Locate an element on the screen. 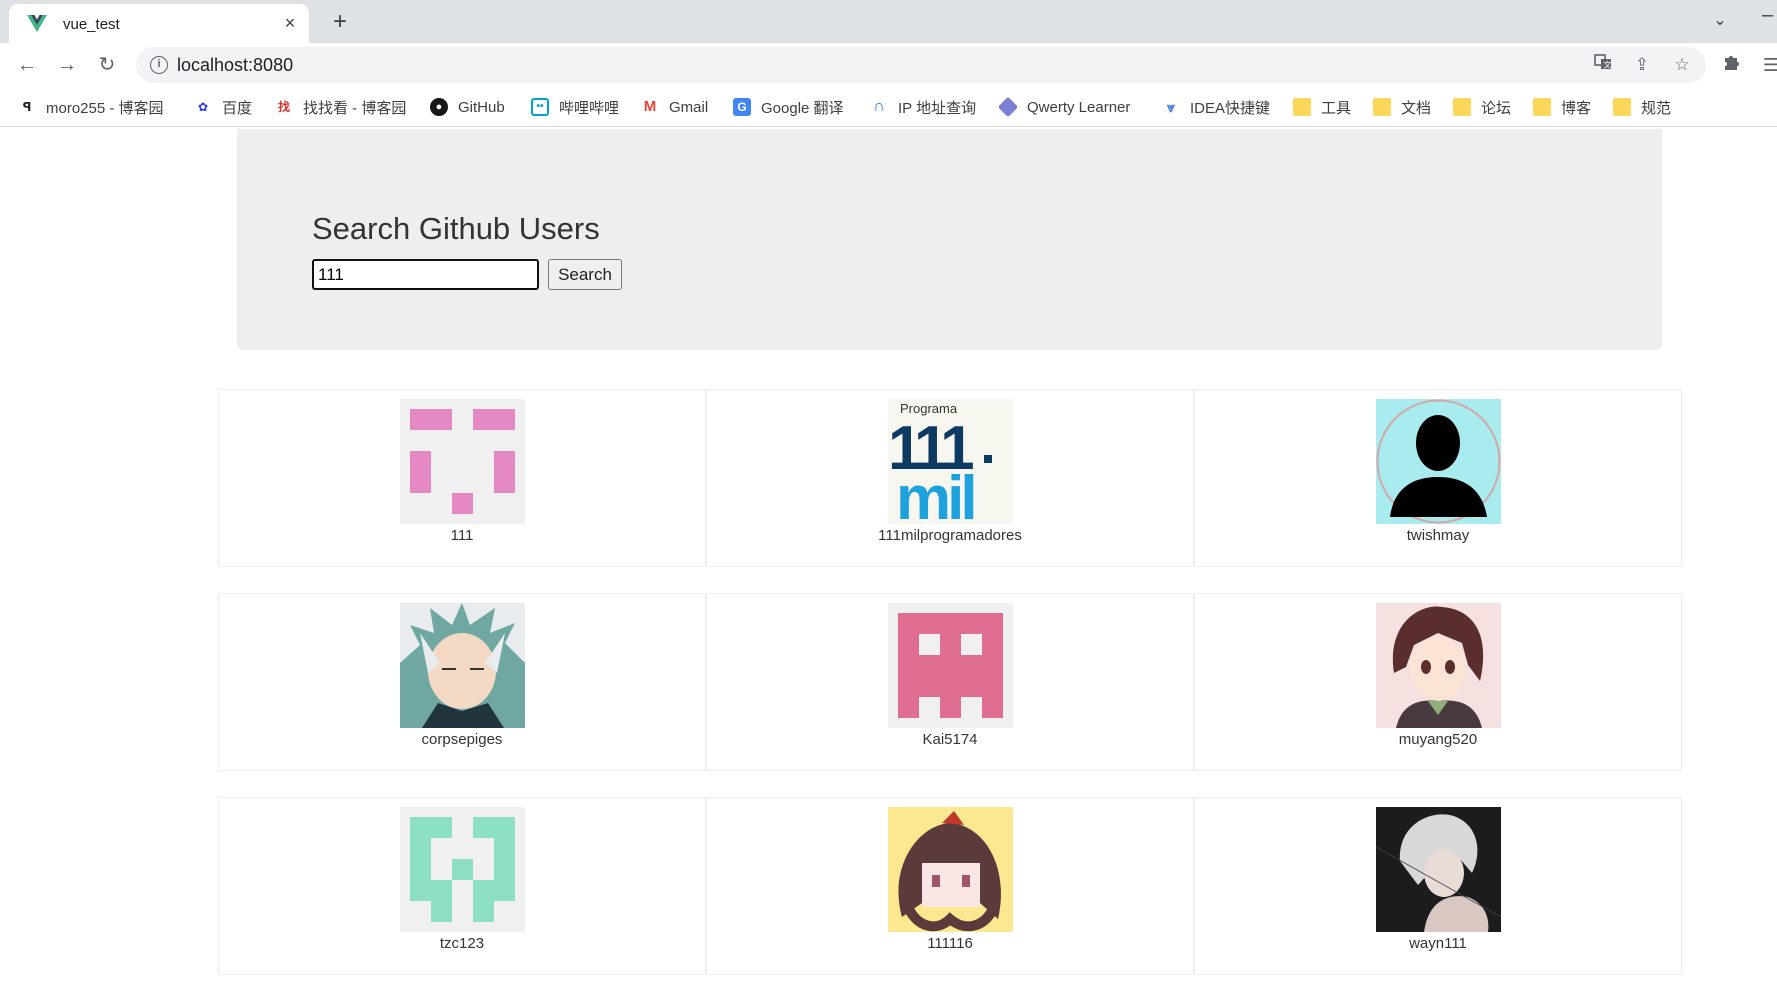  close-tab-icon: × is located at coordinates (290, 23).